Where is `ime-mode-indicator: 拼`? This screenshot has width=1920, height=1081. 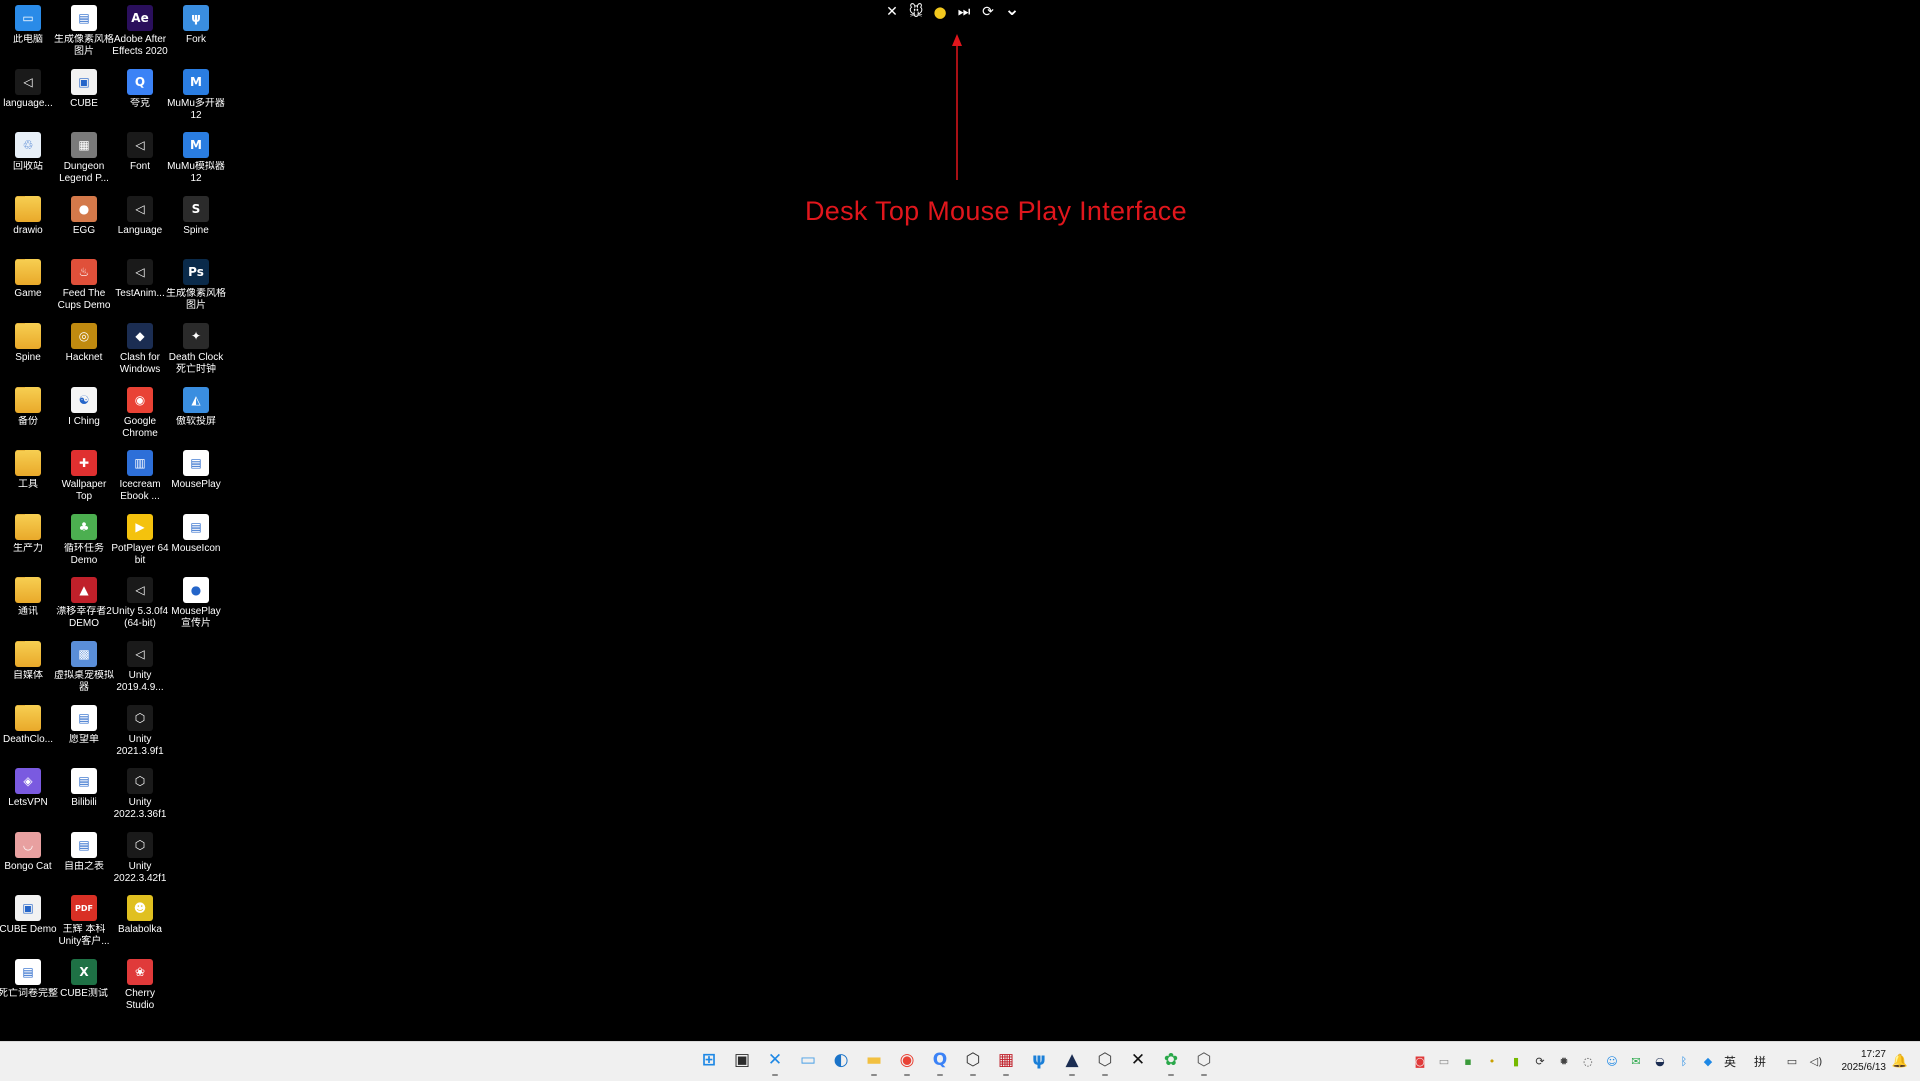
ime-mode-indicator: 拼 is located at coordinates (1760, 1061).